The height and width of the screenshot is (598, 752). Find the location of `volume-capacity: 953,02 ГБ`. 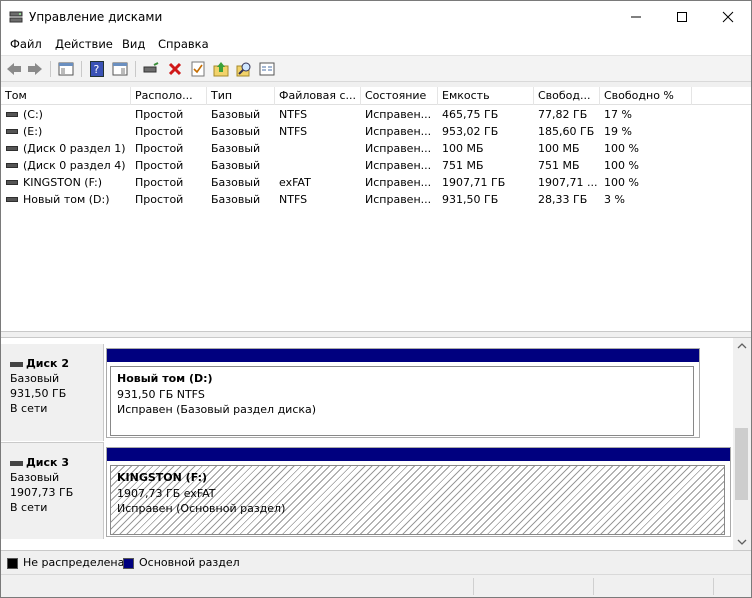

volume-capacity: 953,02 ГБ is located at coordinates (470, 131).